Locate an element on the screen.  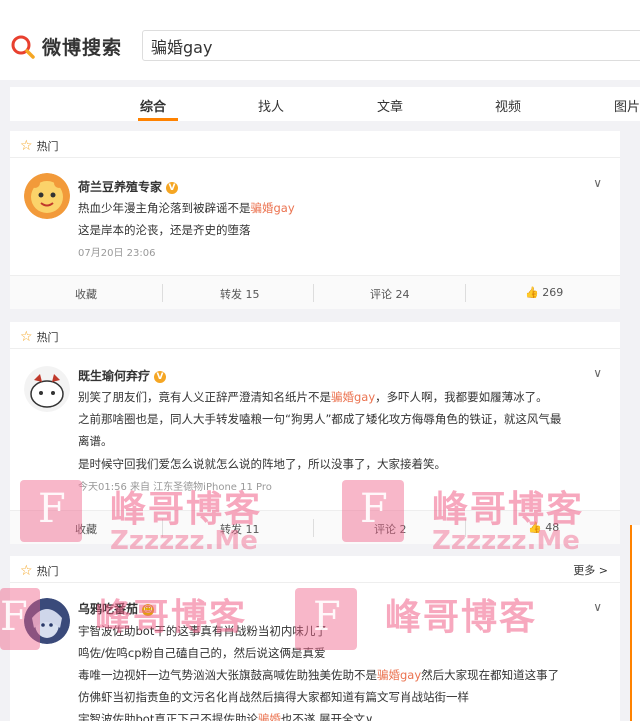
post-line: 仿佛虾当初指责鱼的文污名化肖战然后搞得大家都知道有篇文写肖战站街一样 is located at coordinates (273, 697).